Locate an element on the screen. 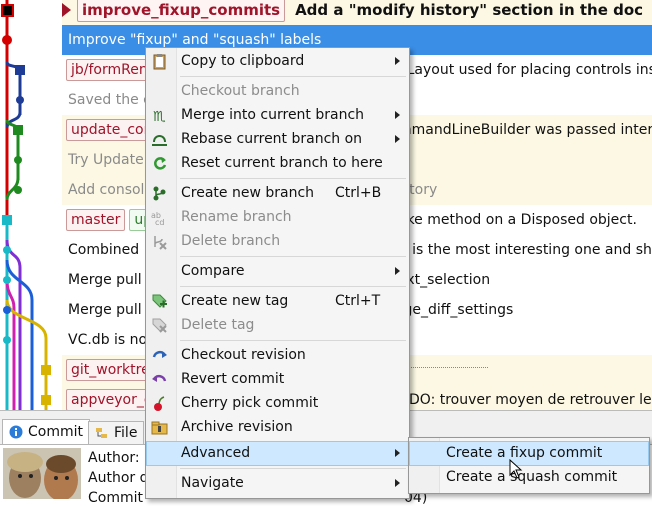 Image resolution: width=652 pixels, height=506 pixels. reset-icon is located at coordinates (160, 163).